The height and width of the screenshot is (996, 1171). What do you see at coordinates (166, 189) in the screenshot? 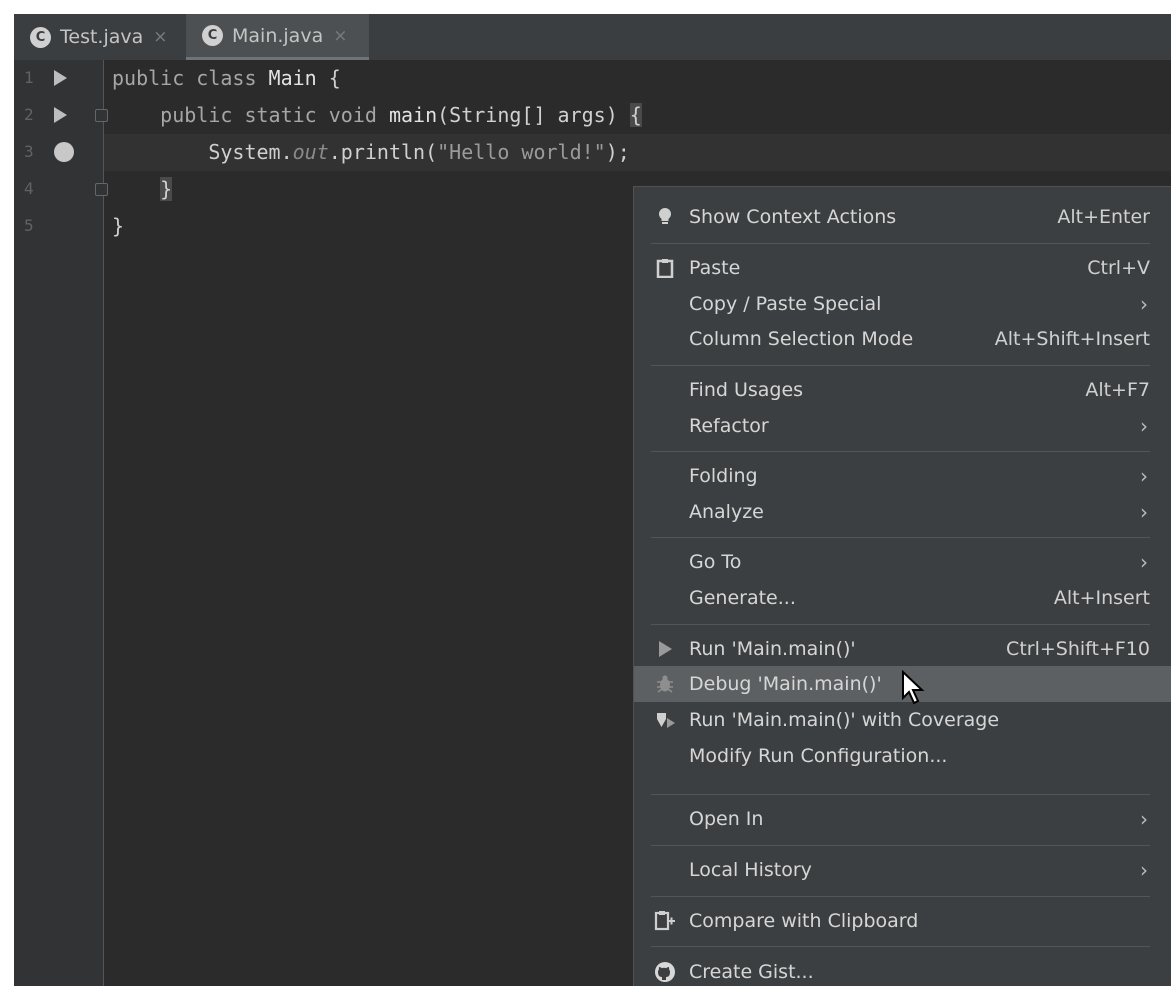
I see `brace-highlight: }` at bounding box center [166, 189].